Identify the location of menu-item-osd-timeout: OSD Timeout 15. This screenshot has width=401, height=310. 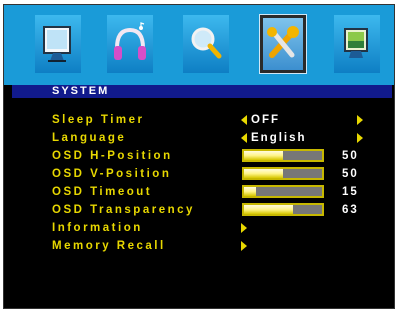
(222, 192).